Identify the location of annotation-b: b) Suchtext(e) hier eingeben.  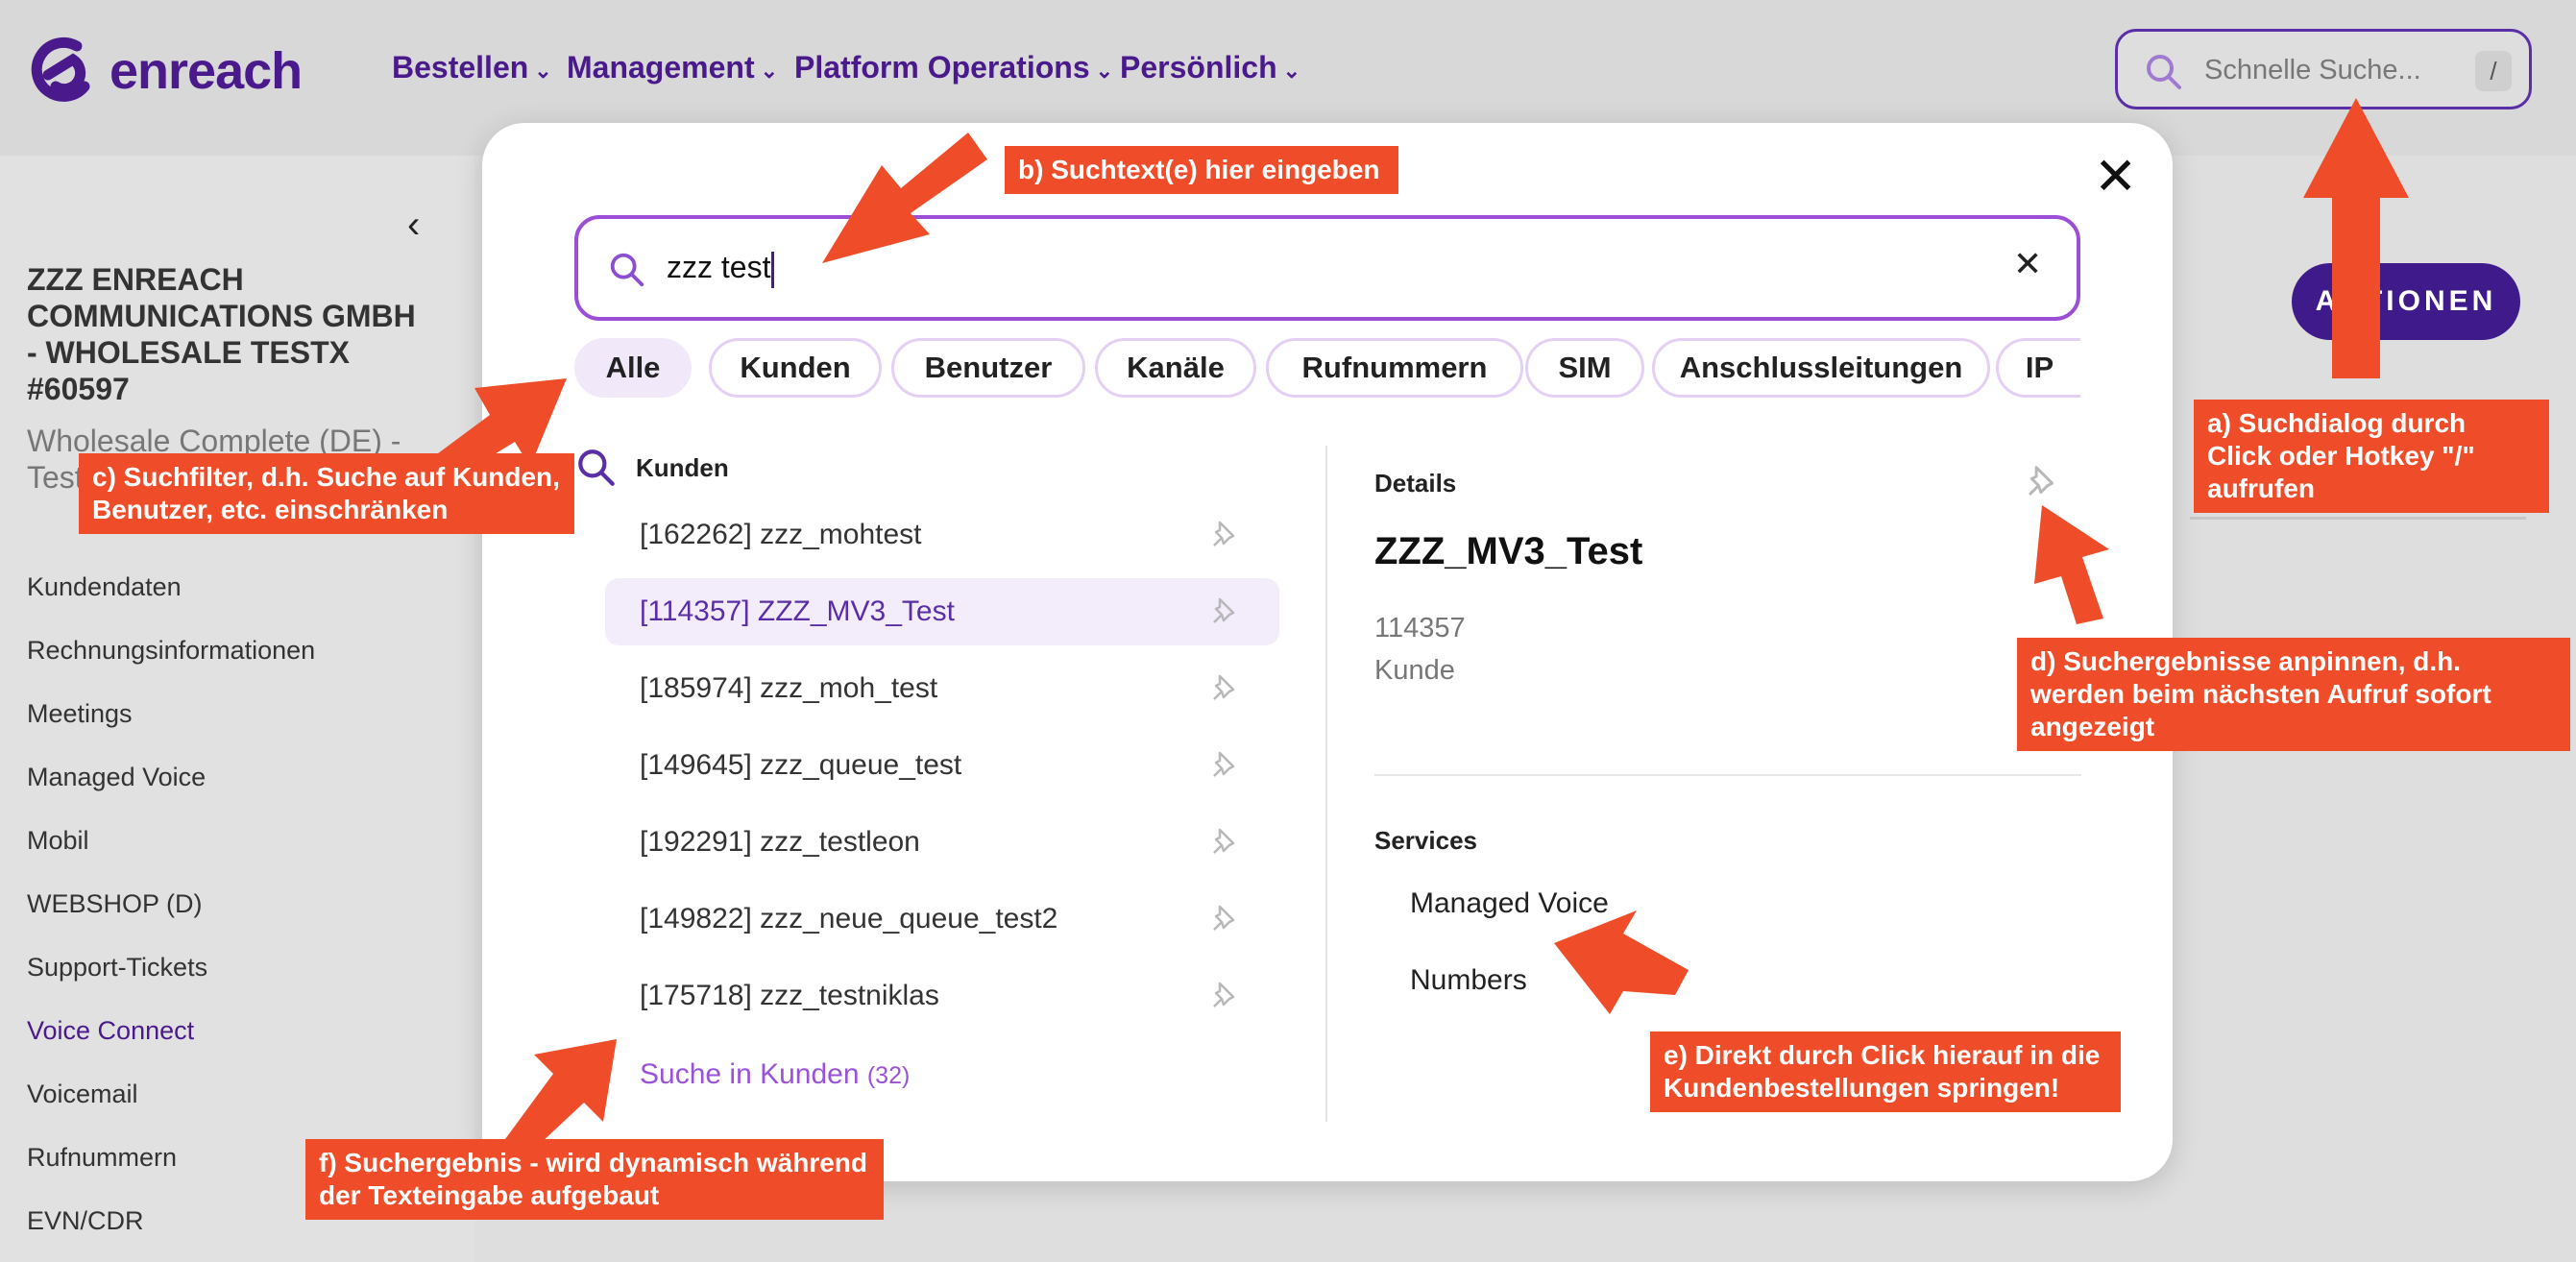
(1202, 170).